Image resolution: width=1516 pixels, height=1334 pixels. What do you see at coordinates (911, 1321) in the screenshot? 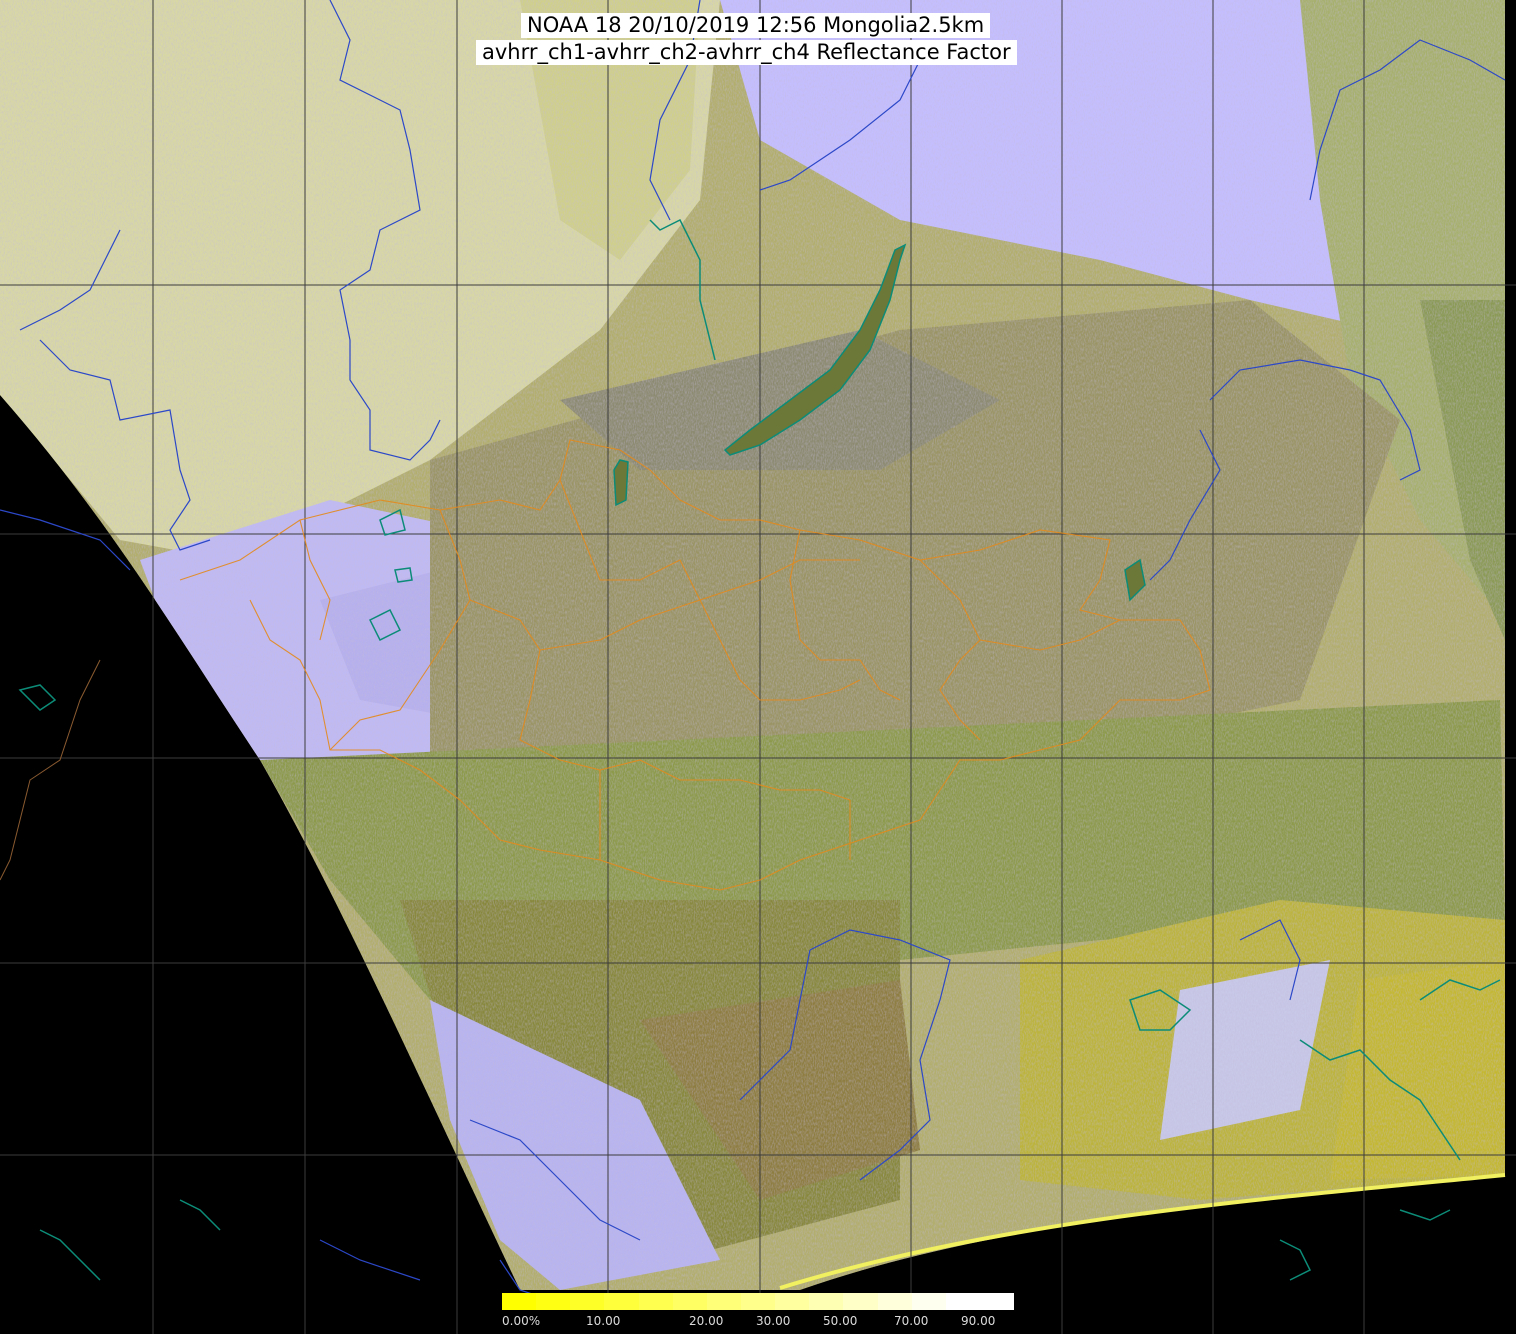
I see `legend-tick: 70.00` at bounding box center [911, 1321].